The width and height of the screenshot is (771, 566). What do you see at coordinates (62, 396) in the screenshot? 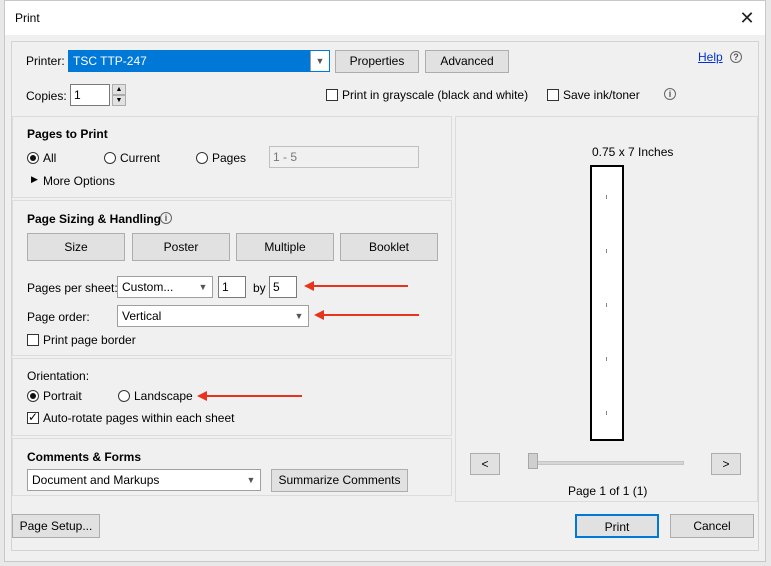
I see `portrait-label: Portrait` at bounding box center [62, 396].